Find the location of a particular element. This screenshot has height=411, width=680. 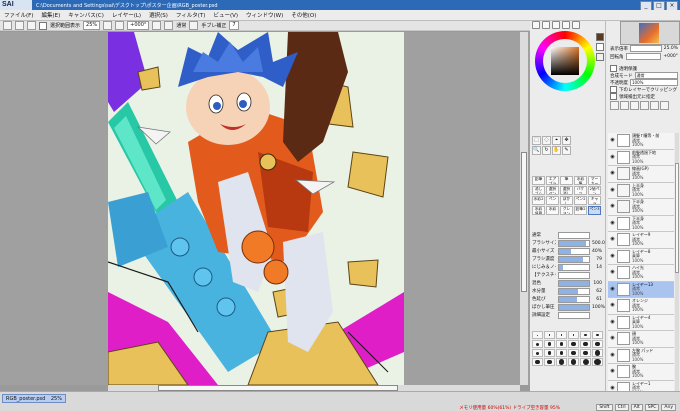

zoom-field: 25% is located at coordinates (92, 25).